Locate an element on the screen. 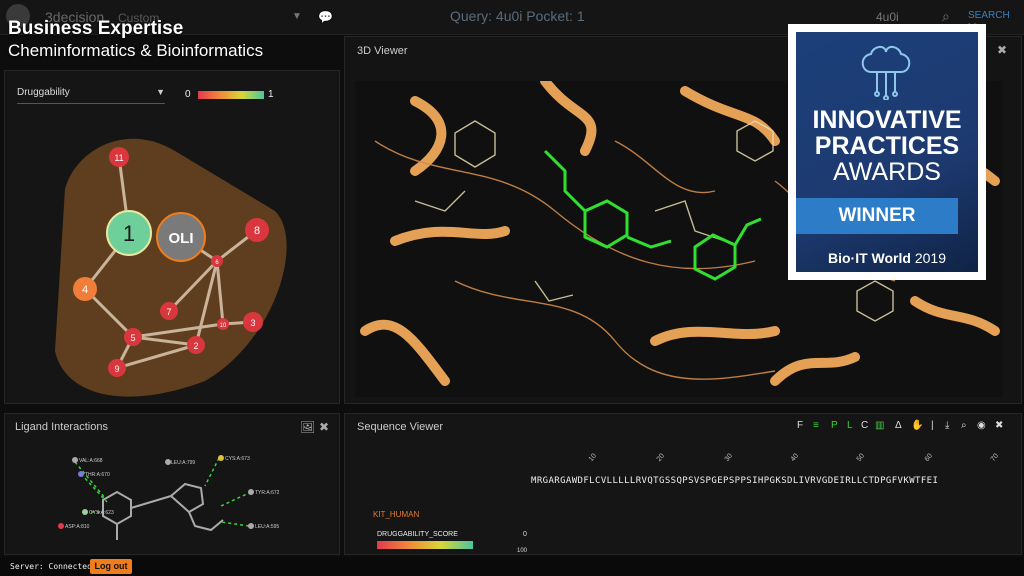 This screenshot has width=1024, height=576. svg-text: 2 is located at coordinates (195, 346).